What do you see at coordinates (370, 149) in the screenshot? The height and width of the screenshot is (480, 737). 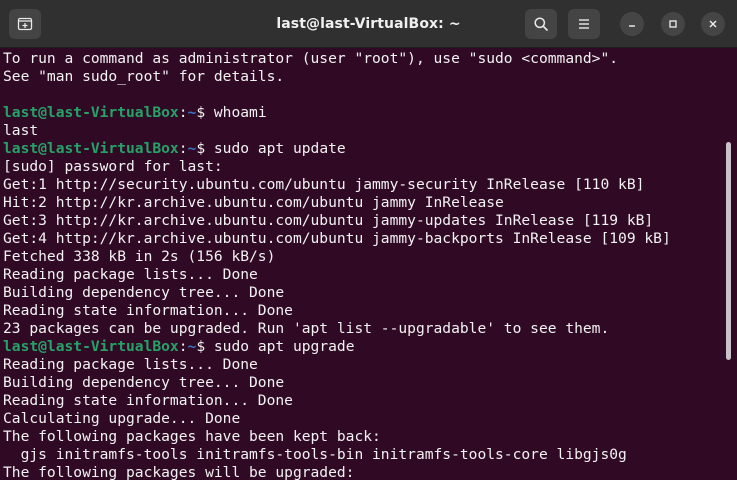 I see `prompt-line: last@last-VirtualBox:~$ sudo apt update` at bounding box center [370, 149].